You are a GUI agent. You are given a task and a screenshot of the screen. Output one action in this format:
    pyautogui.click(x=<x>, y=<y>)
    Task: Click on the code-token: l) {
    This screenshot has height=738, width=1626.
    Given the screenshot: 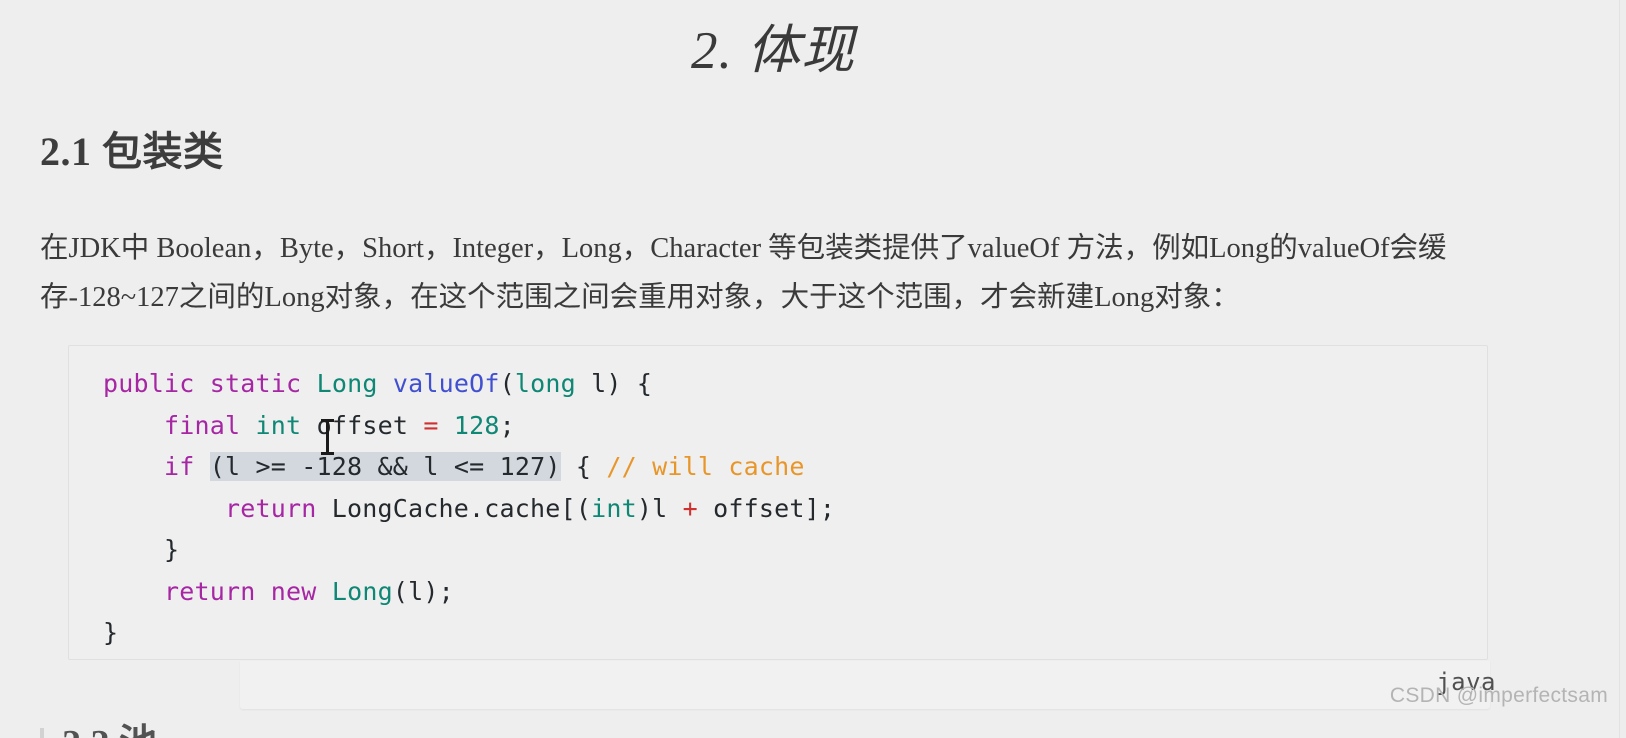 What is the action you would take?
    pyautogui.click(x=614, y=383)
    